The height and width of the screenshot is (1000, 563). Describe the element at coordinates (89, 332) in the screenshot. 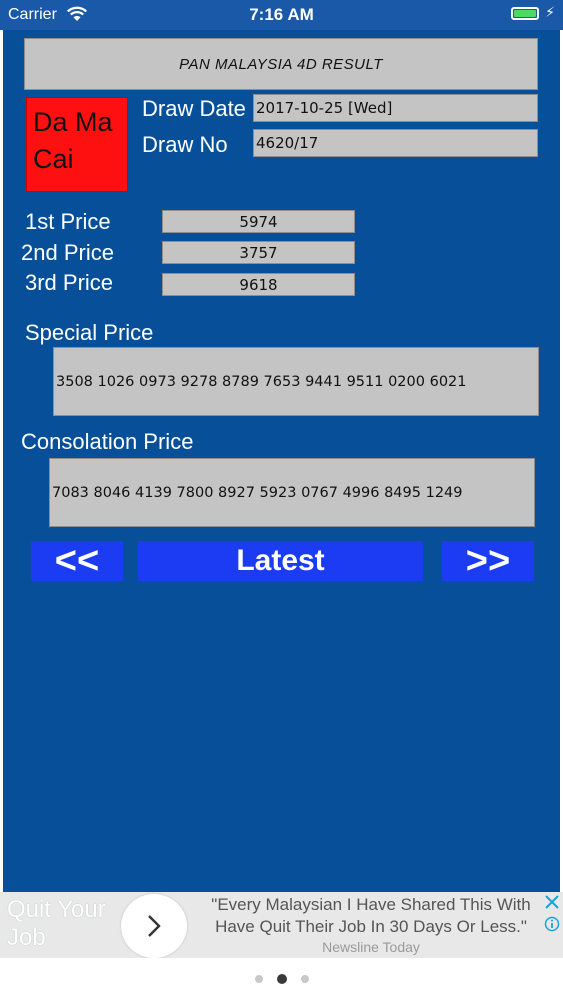

I see `special-prize-label: Special Price` at that location.